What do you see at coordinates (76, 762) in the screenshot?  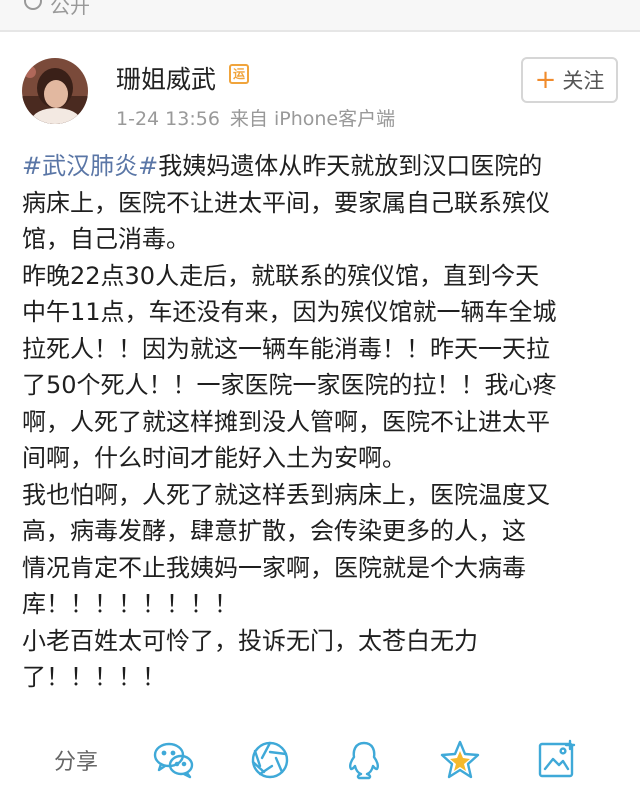 I see `share-label: 分享` at bounding box center [76, 762].